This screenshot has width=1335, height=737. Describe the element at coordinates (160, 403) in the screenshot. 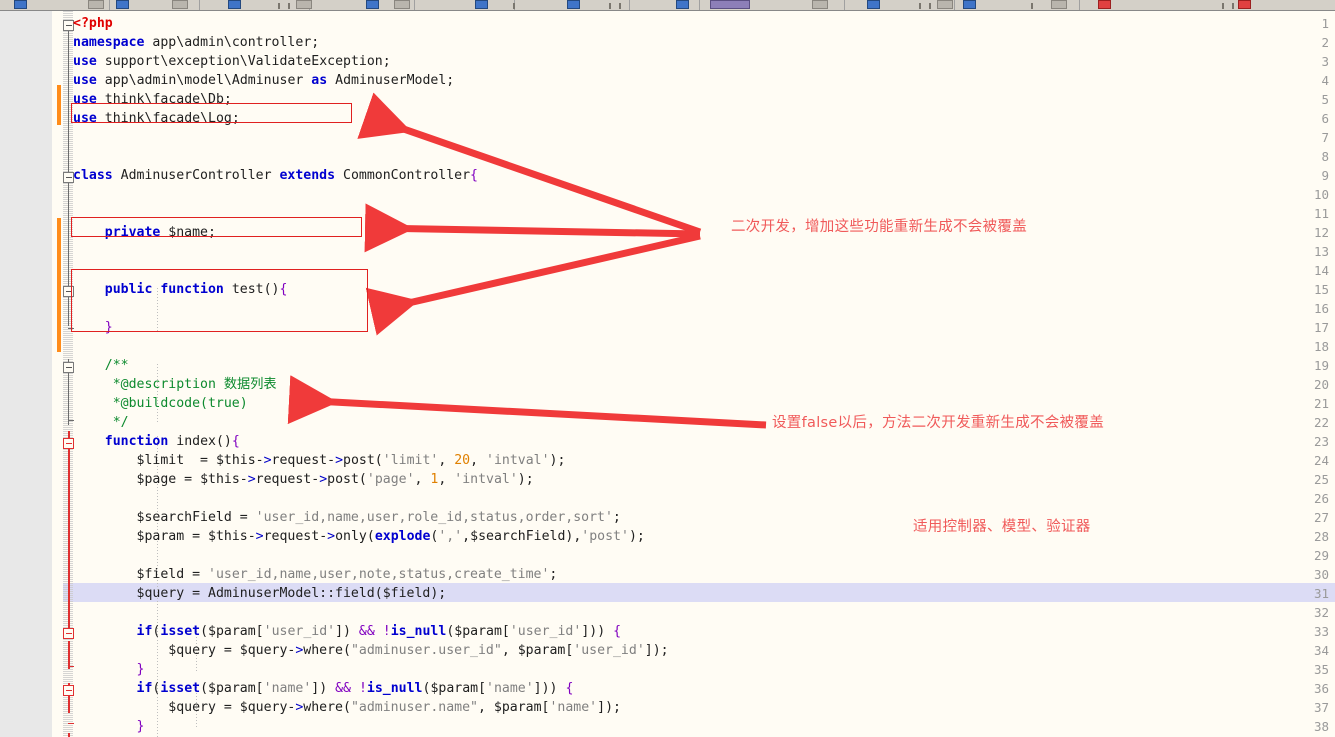

I see `code-line: *@buildcode(true)` at that location.